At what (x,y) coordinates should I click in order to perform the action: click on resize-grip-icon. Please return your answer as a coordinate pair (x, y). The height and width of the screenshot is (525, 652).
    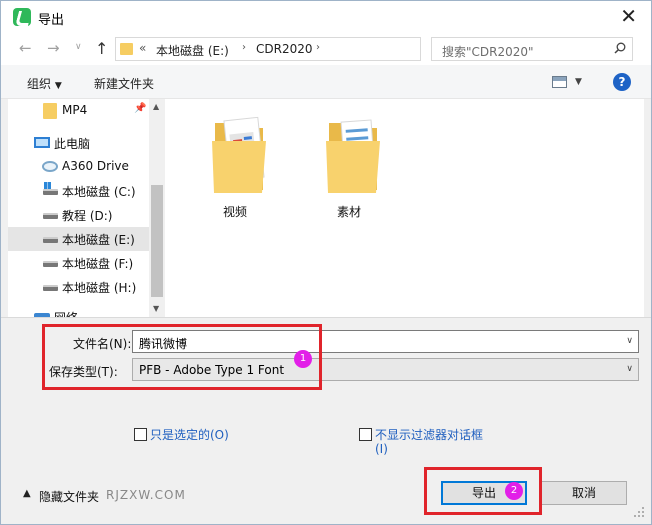
    Looking at the image, I should click on (639, 512).